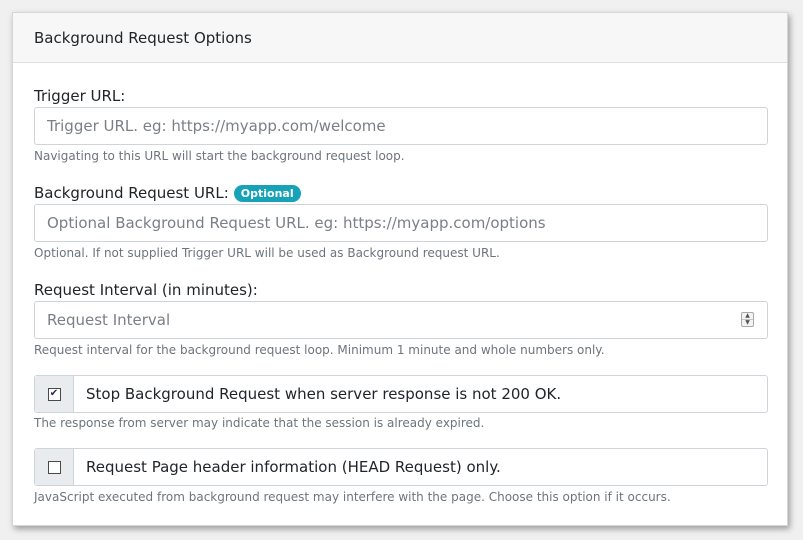 Image resolution: width=803 pixels, height=540 pixels. I want to click on trigger-url-label: Trigger URL:, so click(79, 96).